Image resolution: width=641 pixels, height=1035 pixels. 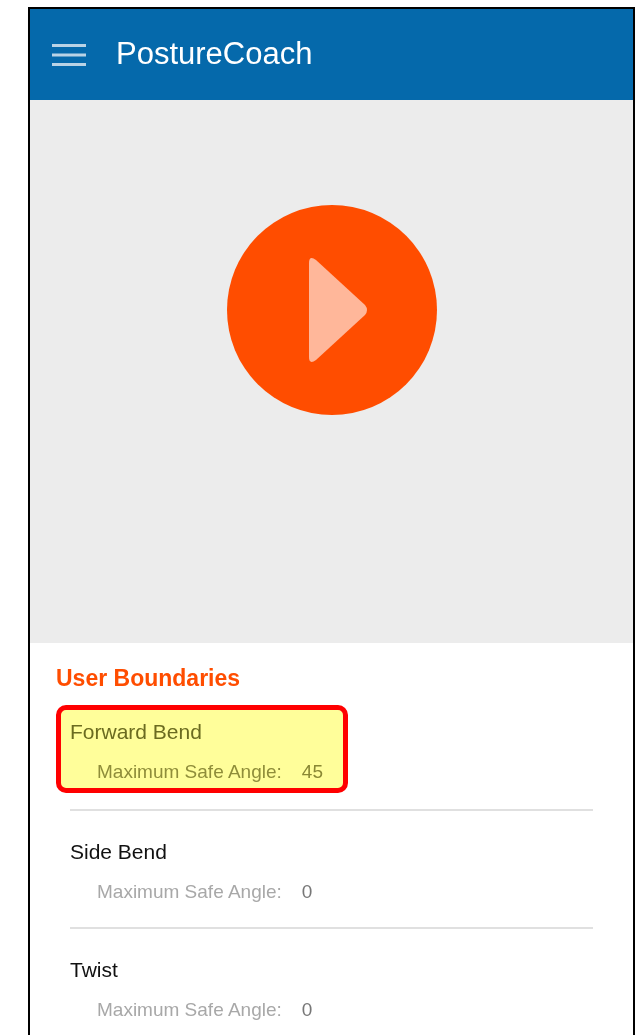 What do you see at coordinates (69, 54) in the screenshot?
I see `menu-icon` at bounding box center [69, 54].